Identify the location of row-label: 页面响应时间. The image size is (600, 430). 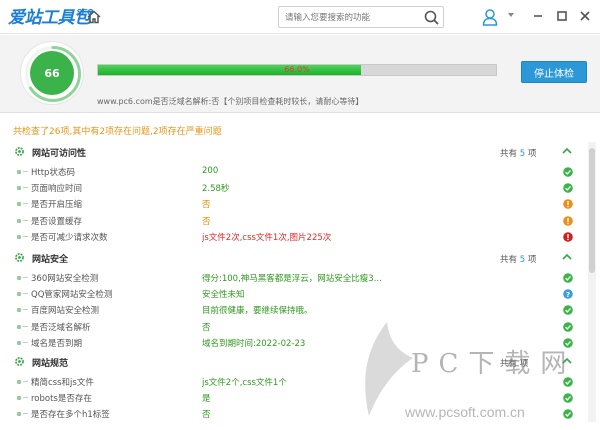
(57, 189).